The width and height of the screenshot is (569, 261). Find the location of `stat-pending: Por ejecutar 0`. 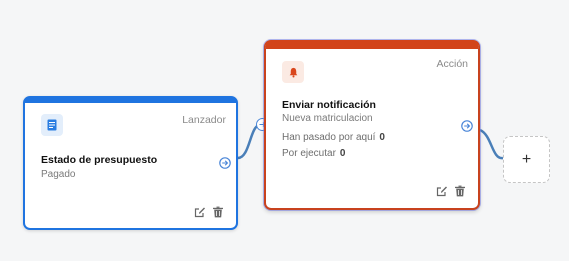

stat-pending: Por ejecutar 0 is located at coordinates (313, 153).